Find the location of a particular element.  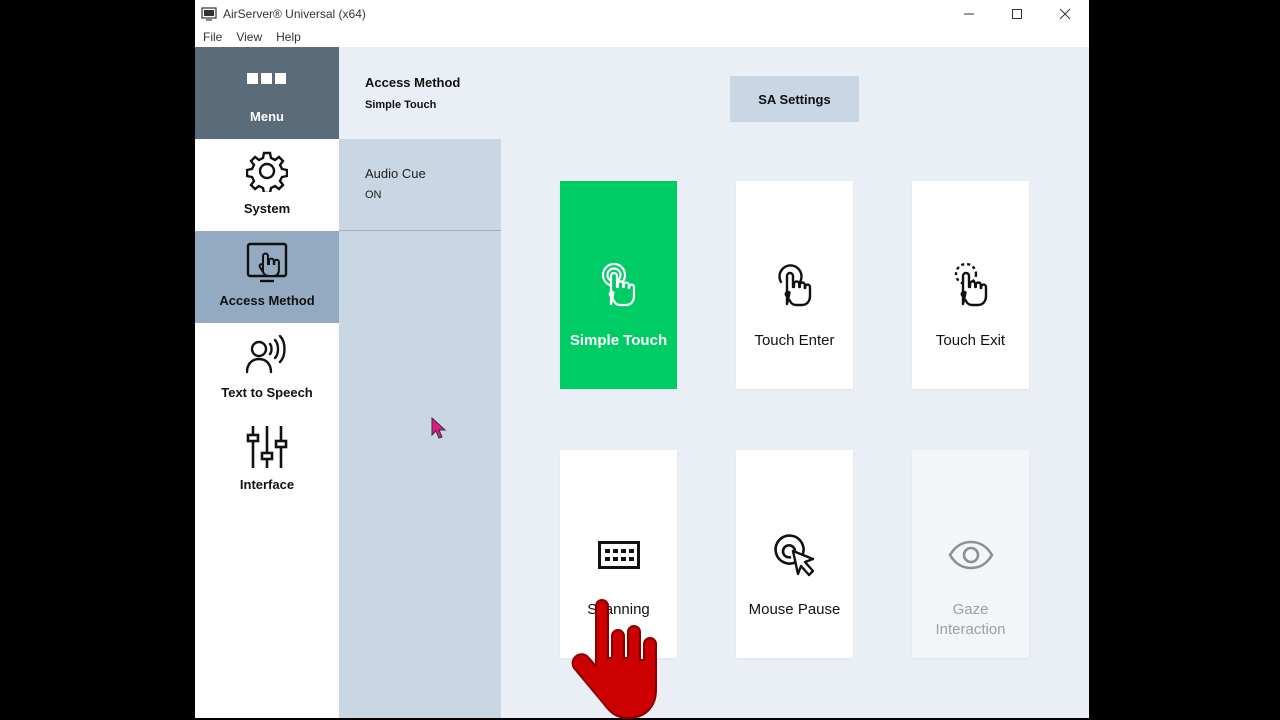

tile-touch-enter: Touch Enter is located at coordinates (794, 285).